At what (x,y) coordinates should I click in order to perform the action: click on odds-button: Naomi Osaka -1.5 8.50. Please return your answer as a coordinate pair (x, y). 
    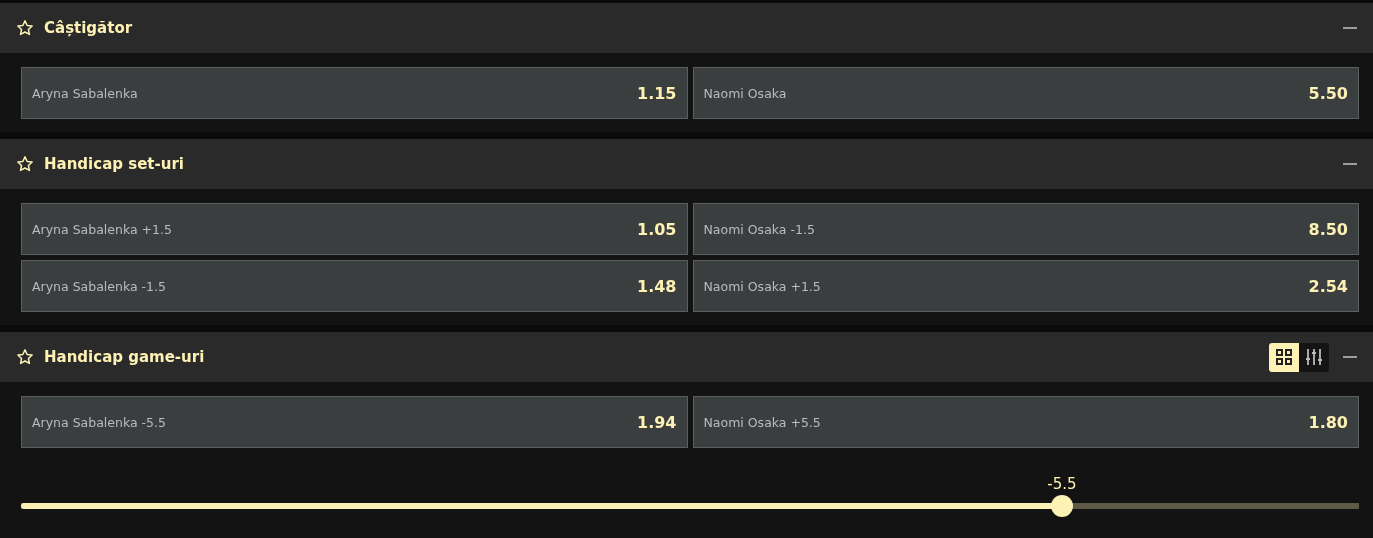
    Looking at the image, I should click on (1025, 229).